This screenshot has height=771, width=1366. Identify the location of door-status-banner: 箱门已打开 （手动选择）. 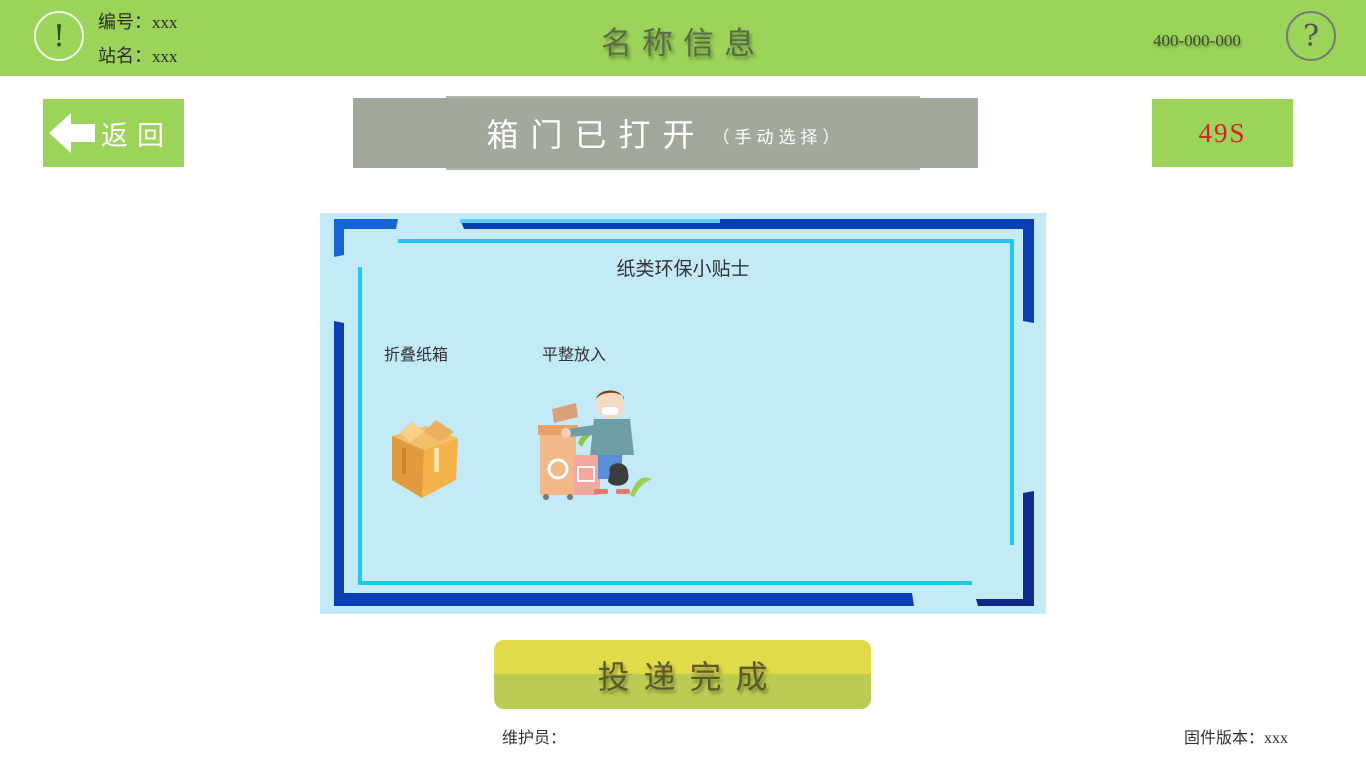
(665, 133).